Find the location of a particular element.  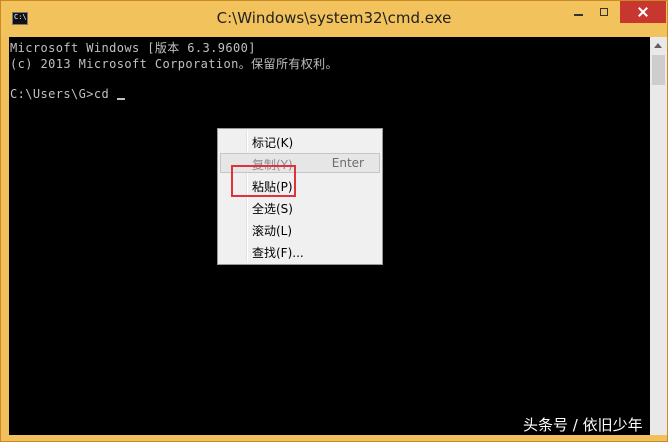

console-line-copyright: (c) 2013 Microsoft Corporation。保留所有权利。 is located at coordinates (174, 64).